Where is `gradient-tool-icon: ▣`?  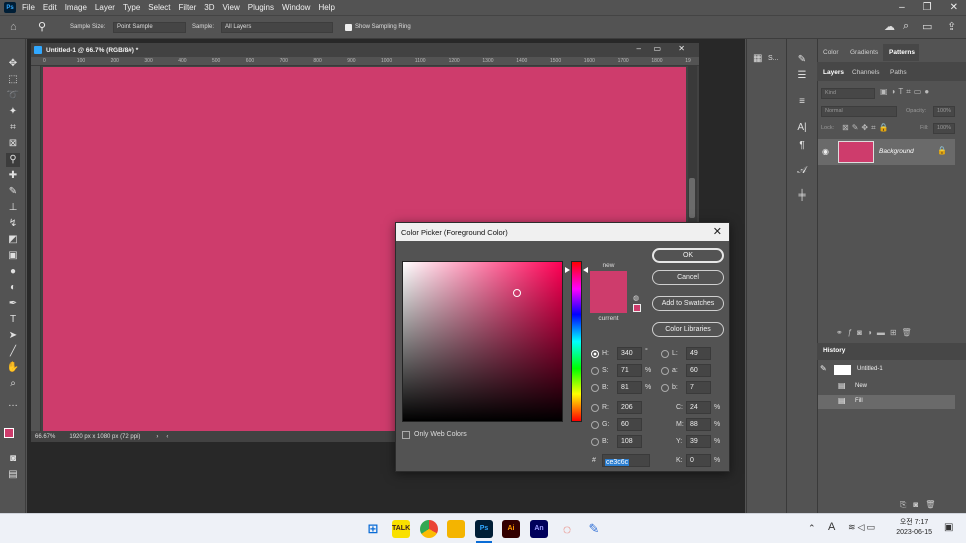
gradient-tool-icon: ▣ is located at coordinates (13, 256).